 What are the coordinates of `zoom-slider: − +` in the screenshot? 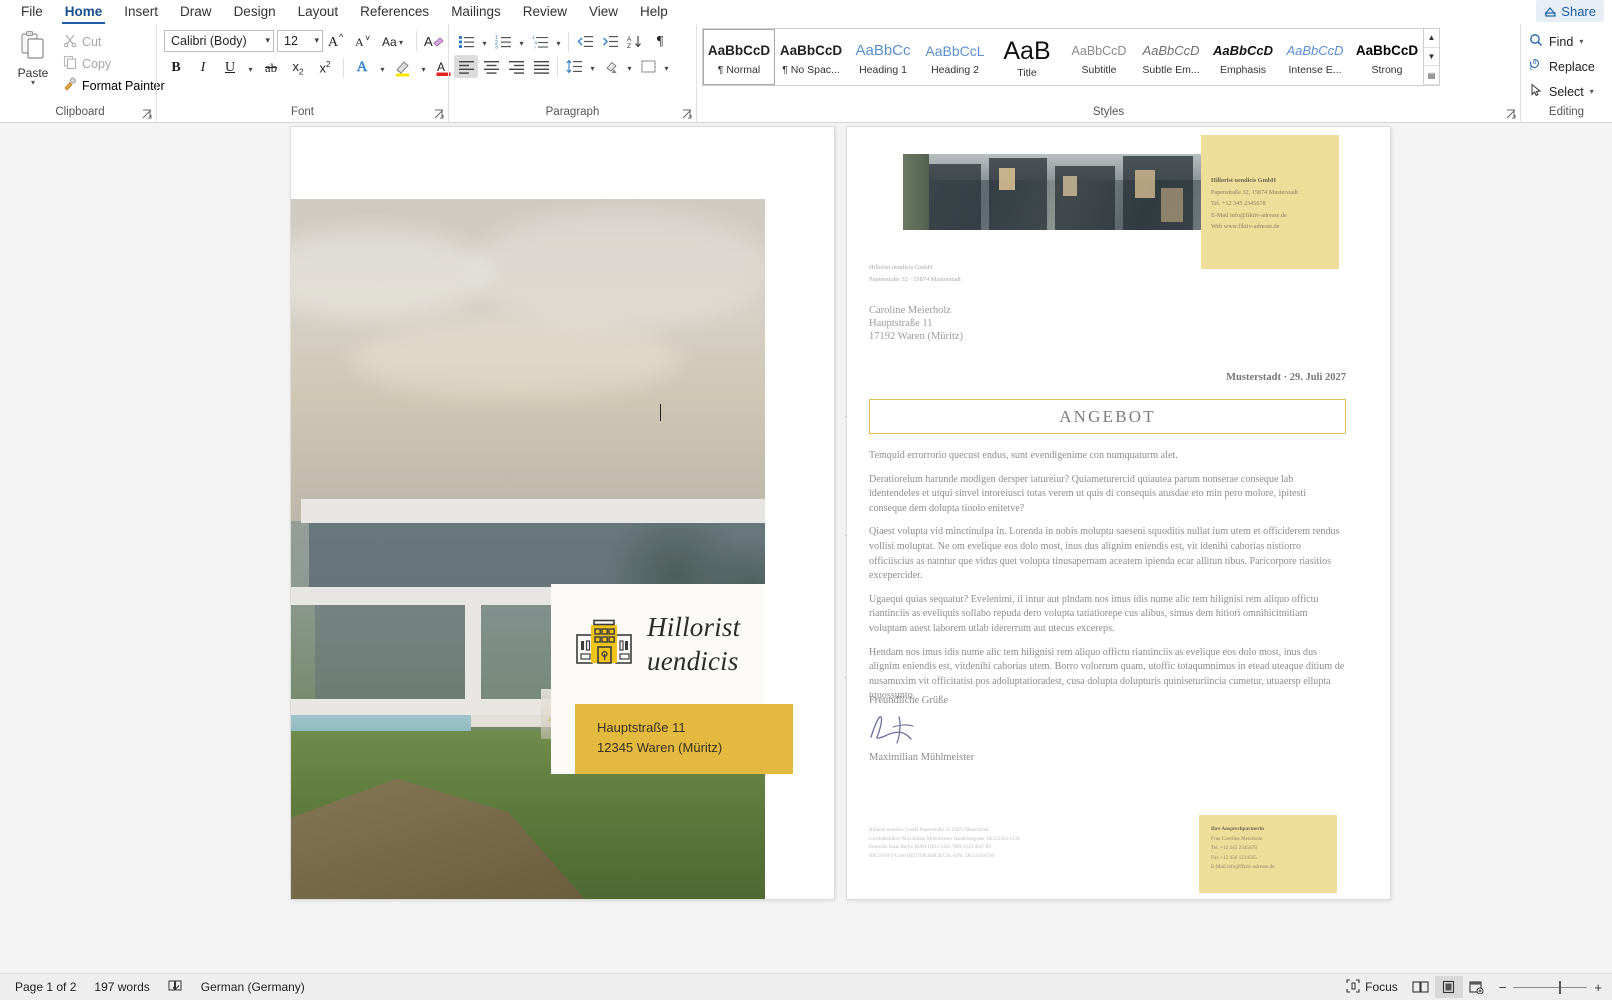 It's located at (1548, 987).